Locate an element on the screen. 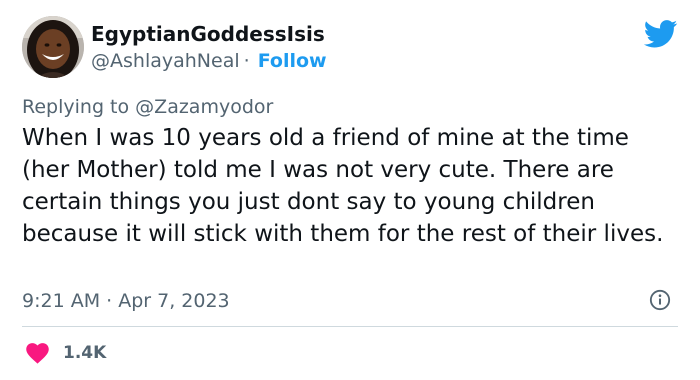 The image size is (700, 380). avatar-photo is located at coordinates (53, 47).